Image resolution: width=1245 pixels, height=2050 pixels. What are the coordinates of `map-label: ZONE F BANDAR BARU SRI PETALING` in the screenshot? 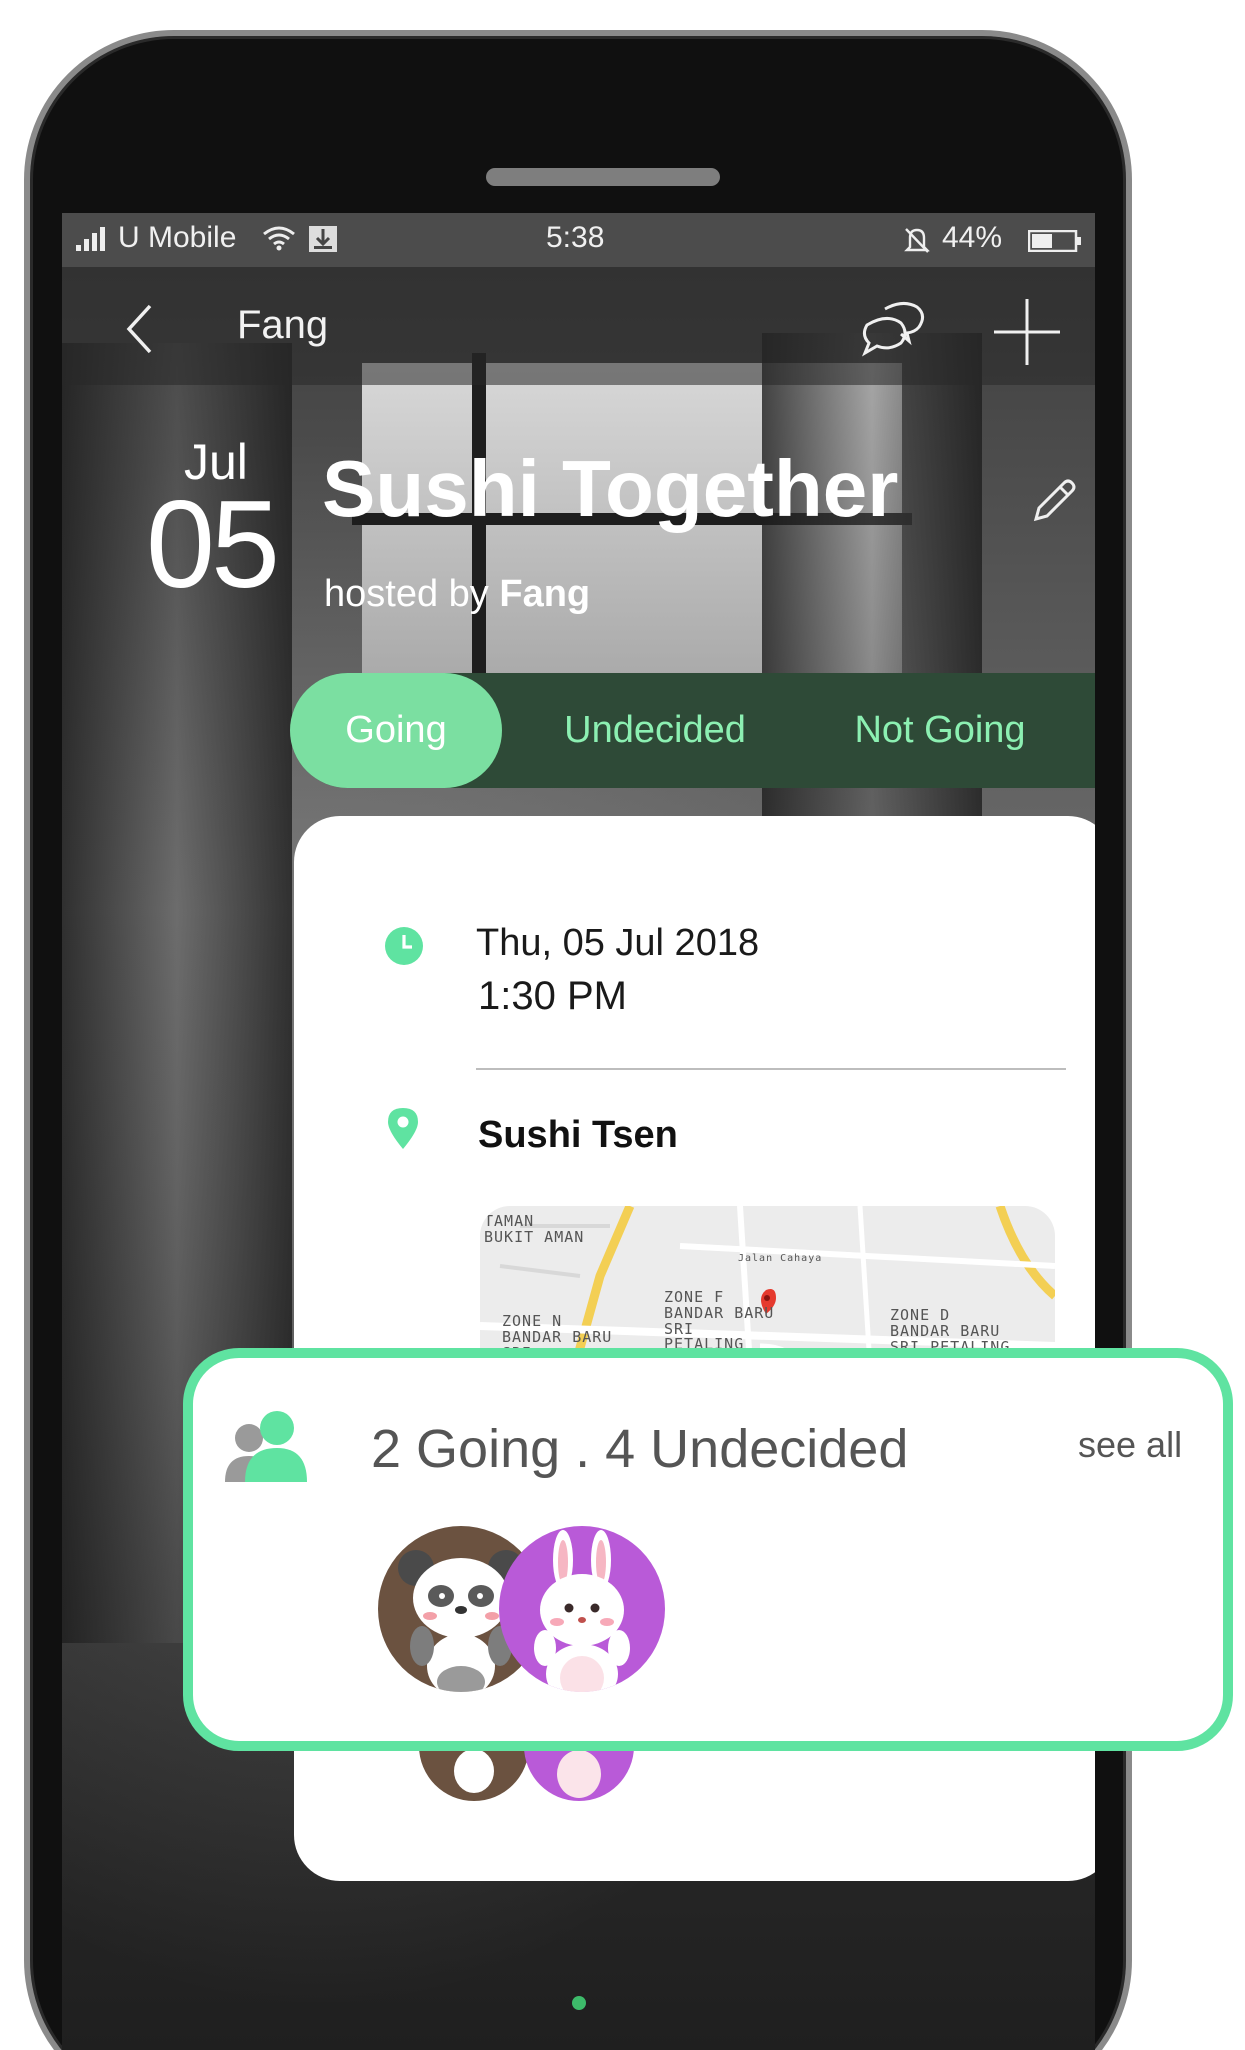 It's located at (719, 1321).